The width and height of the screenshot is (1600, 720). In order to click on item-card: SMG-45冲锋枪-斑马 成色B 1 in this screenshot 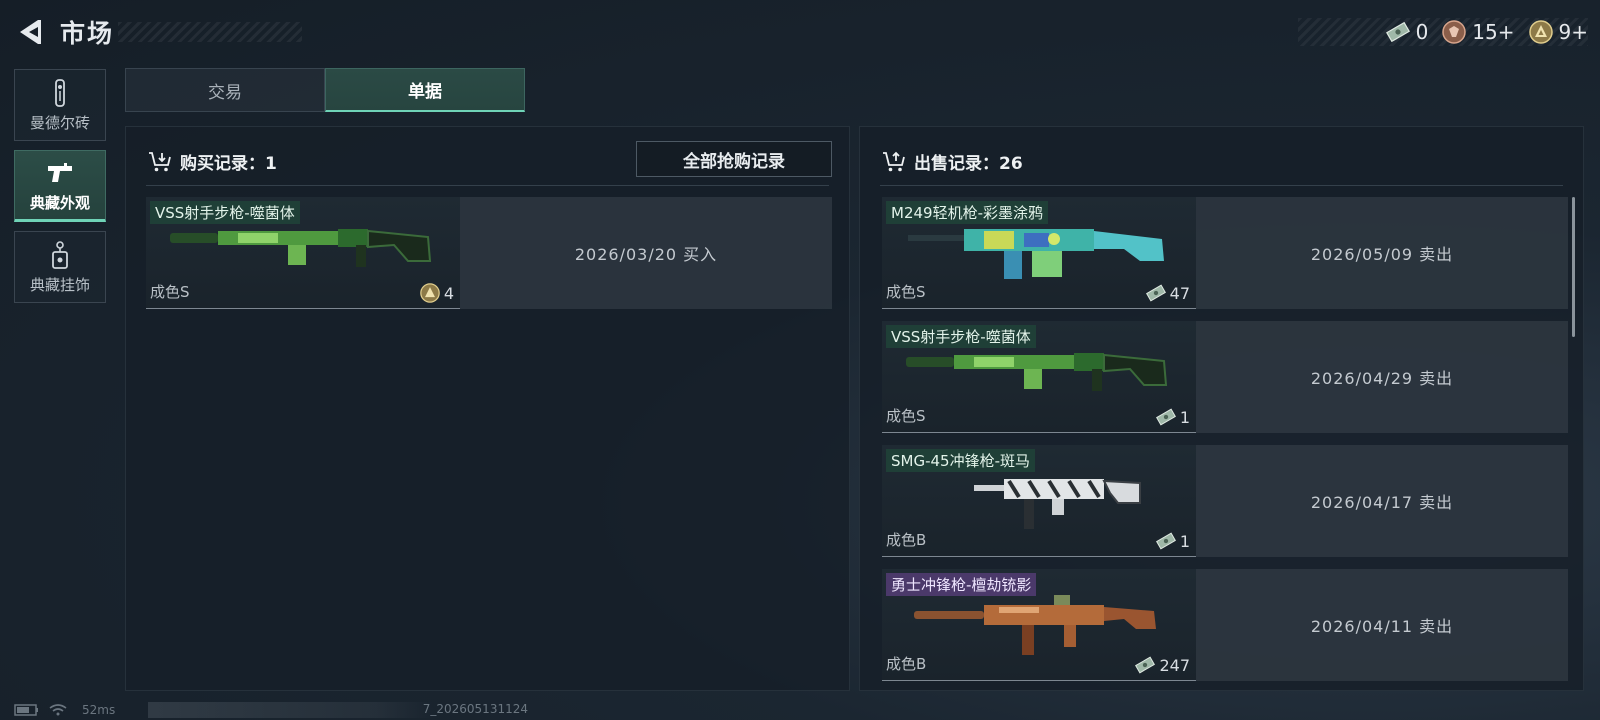, I will do `click(1039, 501)`.